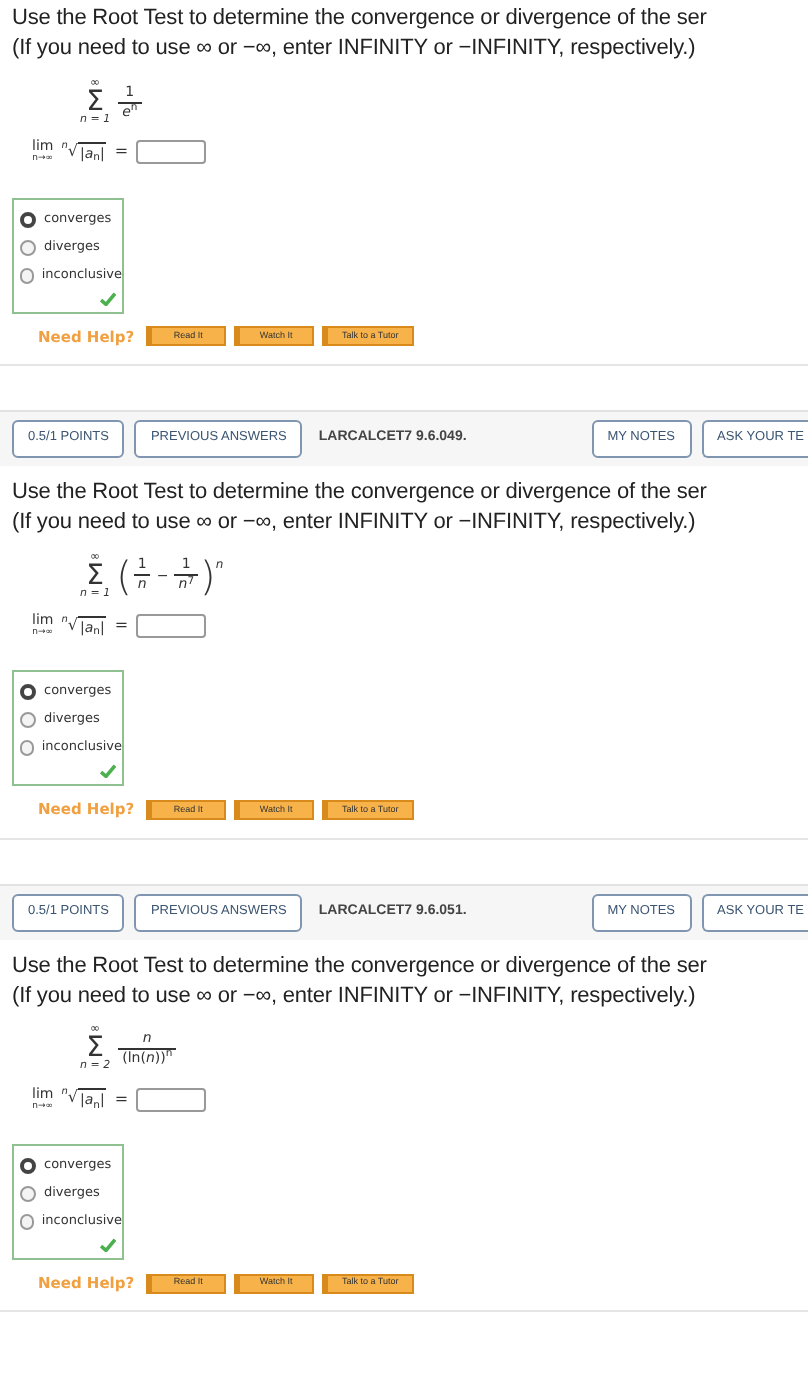 Image resolution: width=808 pixels, height=1400 pixels. I want to click on parenthesis: (, so click(124, 575).